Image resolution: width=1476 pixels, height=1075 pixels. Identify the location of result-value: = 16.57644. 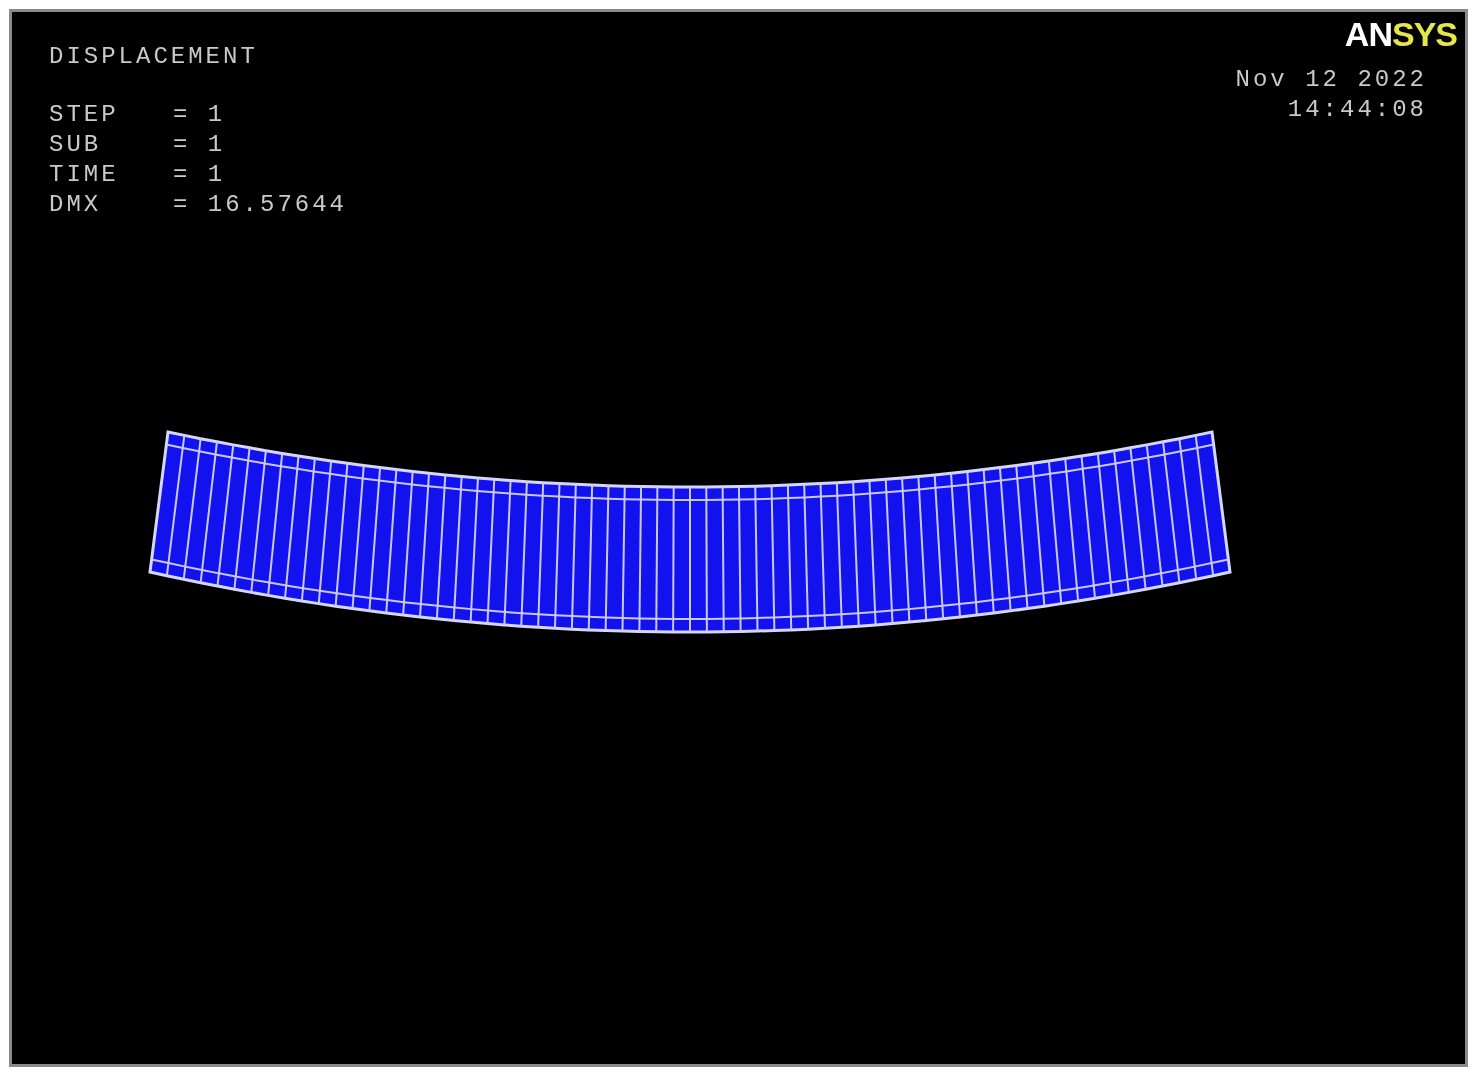
(260, 205).